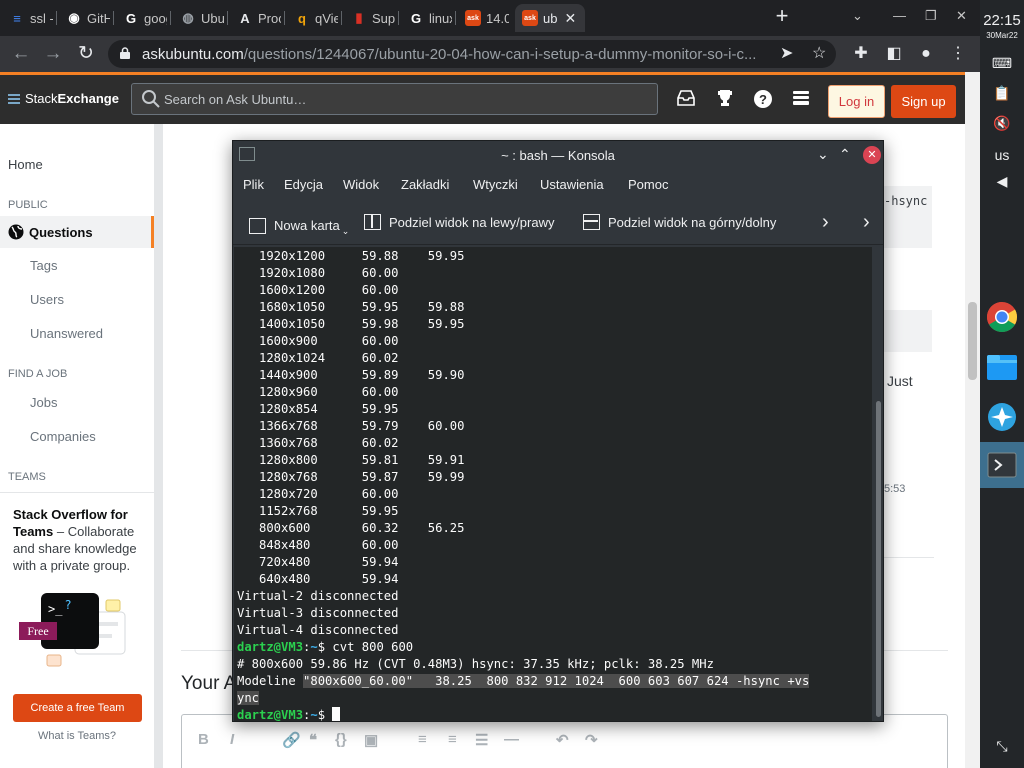  What do you see at coordinates (318, 358) in the screenshot?
I see `xrandr-mode-line: 1280x1024 60.02` at bounding box center [318, 358].